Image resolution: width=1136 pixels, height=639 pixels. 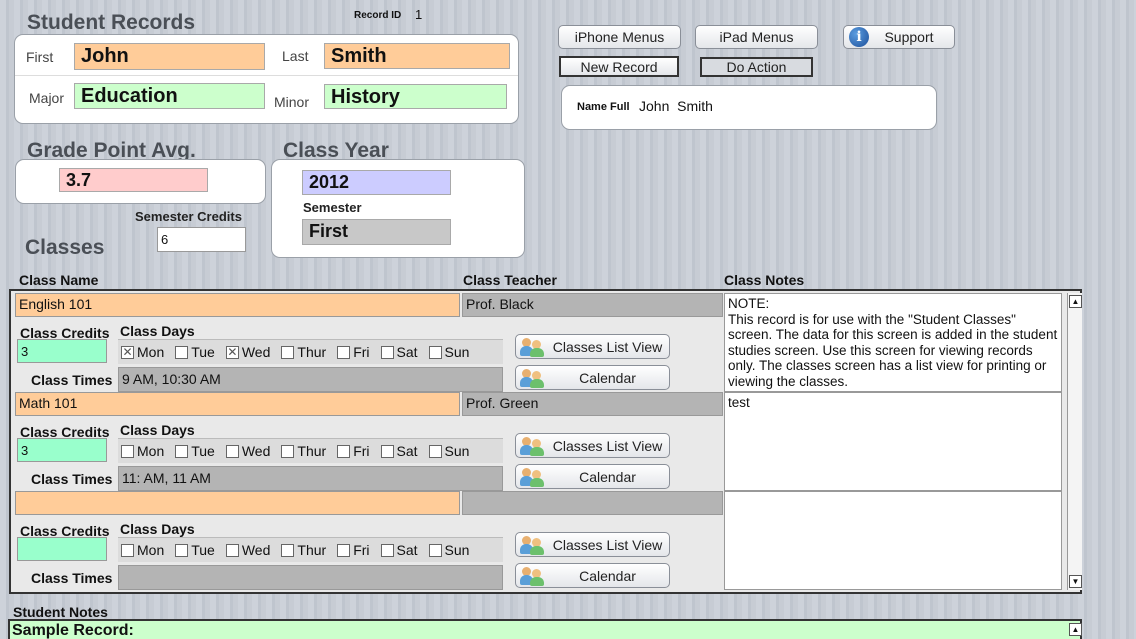 I want to click on class-notes-column-header: Class Notes, so click(x=764, y=280).